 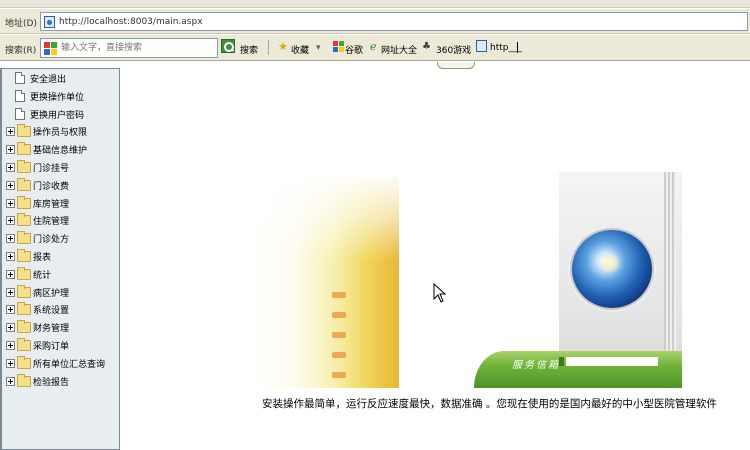 What do you see at coordinates (456, 65) in the screenshot?
I see `frame-tab-icon` at bounding box center [456, 65].